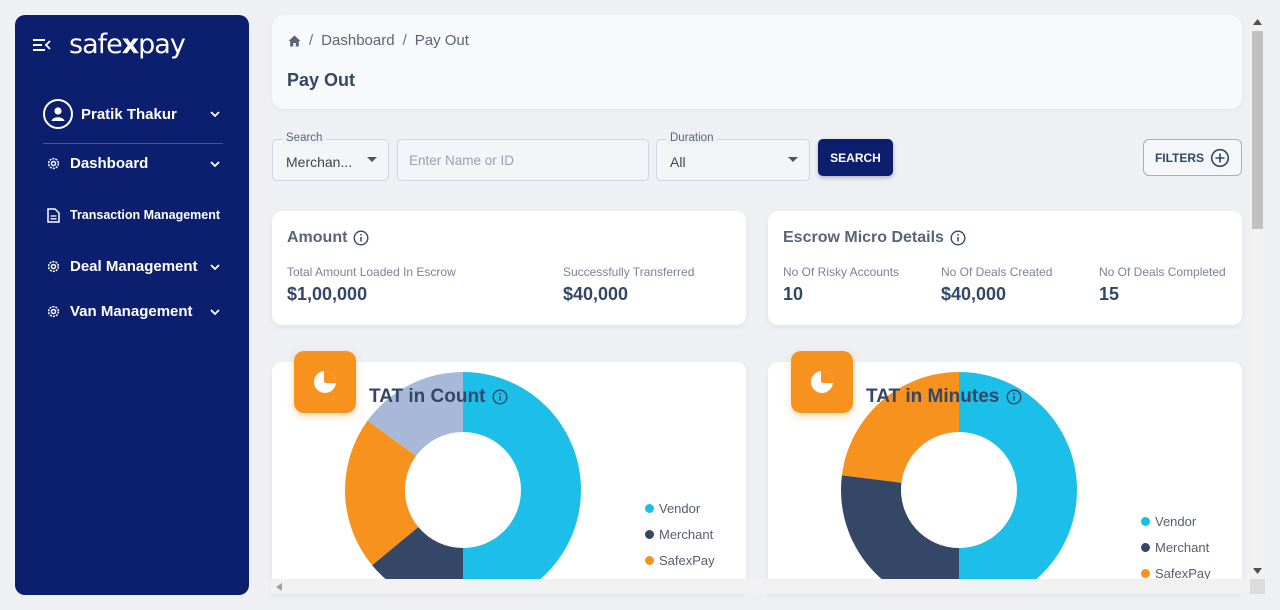  I want to click on search-input, so click(523, 160).